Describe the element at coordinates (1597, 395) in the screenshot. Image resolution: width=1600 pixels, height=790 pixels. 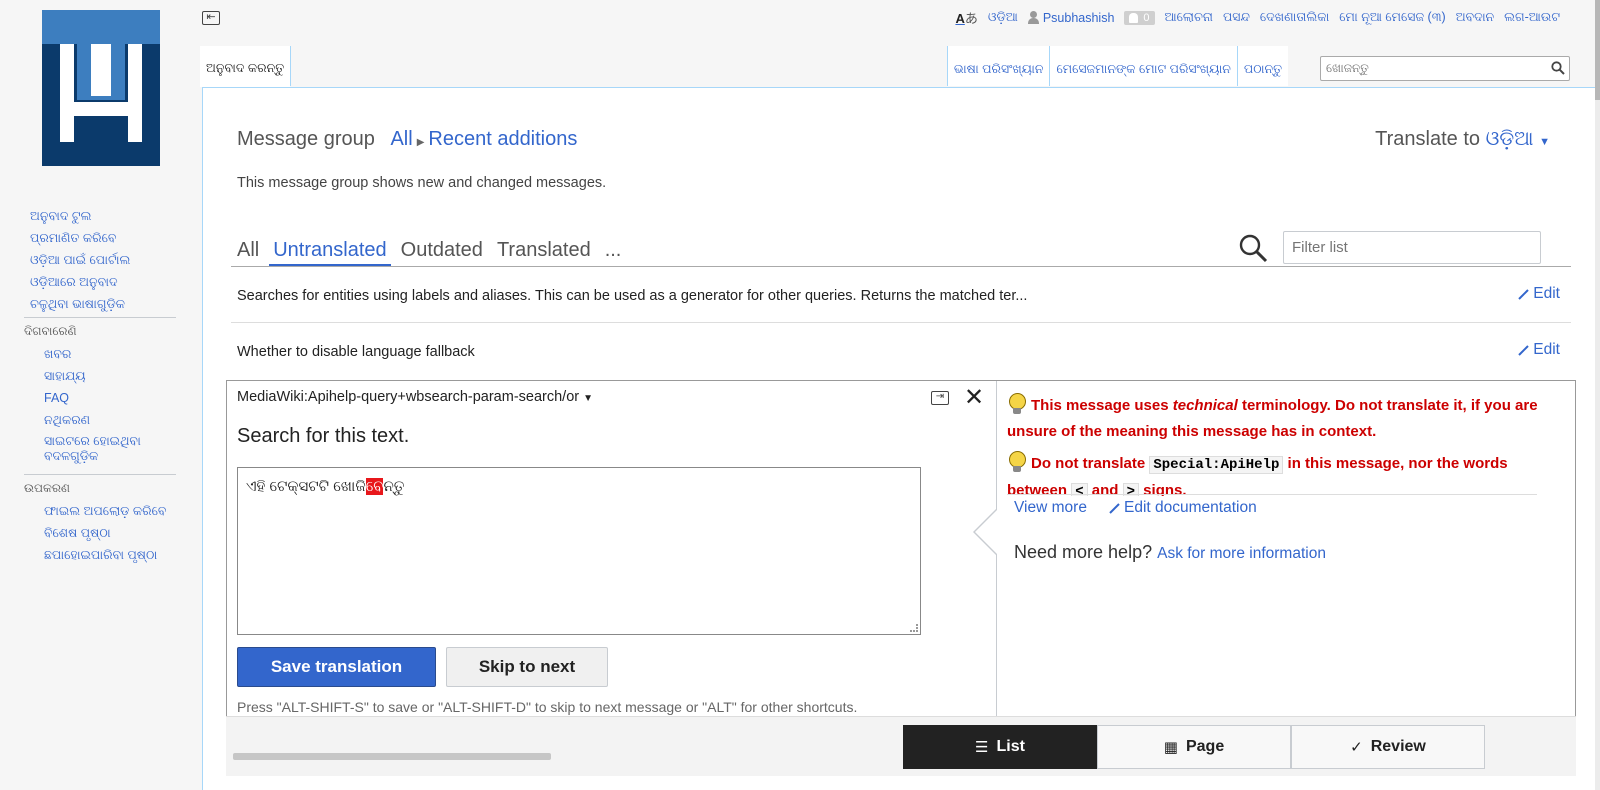
I see `vertical-scrollbar` at that location.